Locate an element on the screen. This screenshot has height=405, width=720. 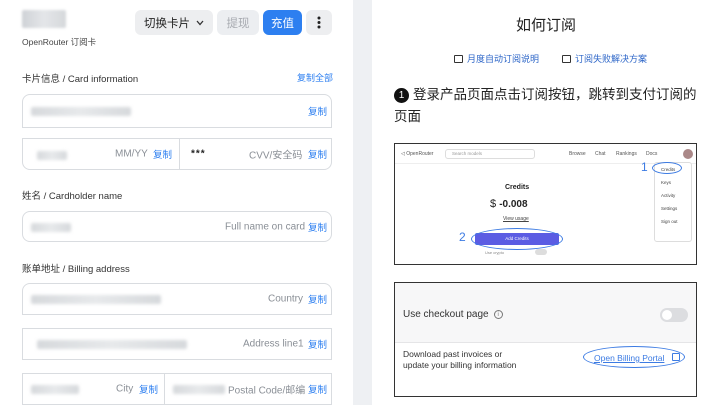
expiry-cvv-row: MM/YY 复制 *** CVV/安全码 复制 is located at coordinates (177, 154).